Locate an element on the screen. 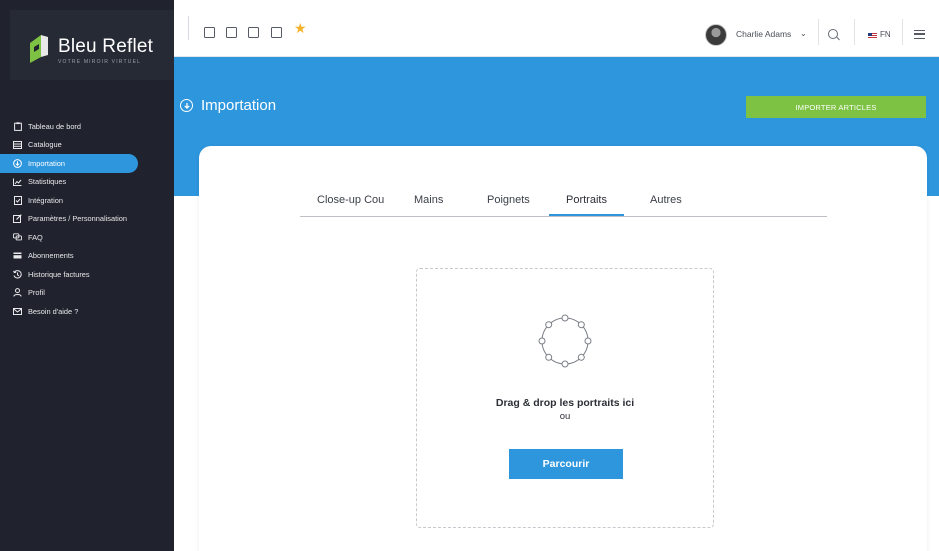  user-name: Charlie Adams is located at coordinates (763, 34).